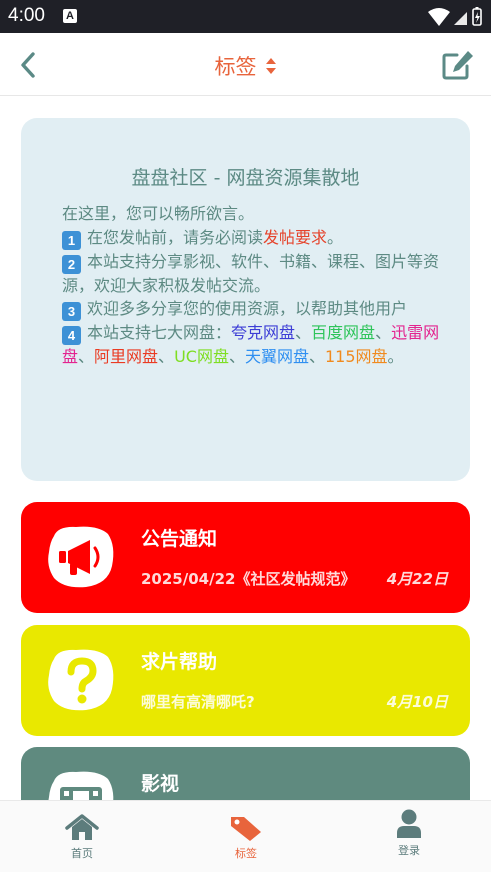  What do you see at coordinates (245, 16) in the screenshot?
I see `status-bar: 4:00 A` at bounding box center [245, 16].